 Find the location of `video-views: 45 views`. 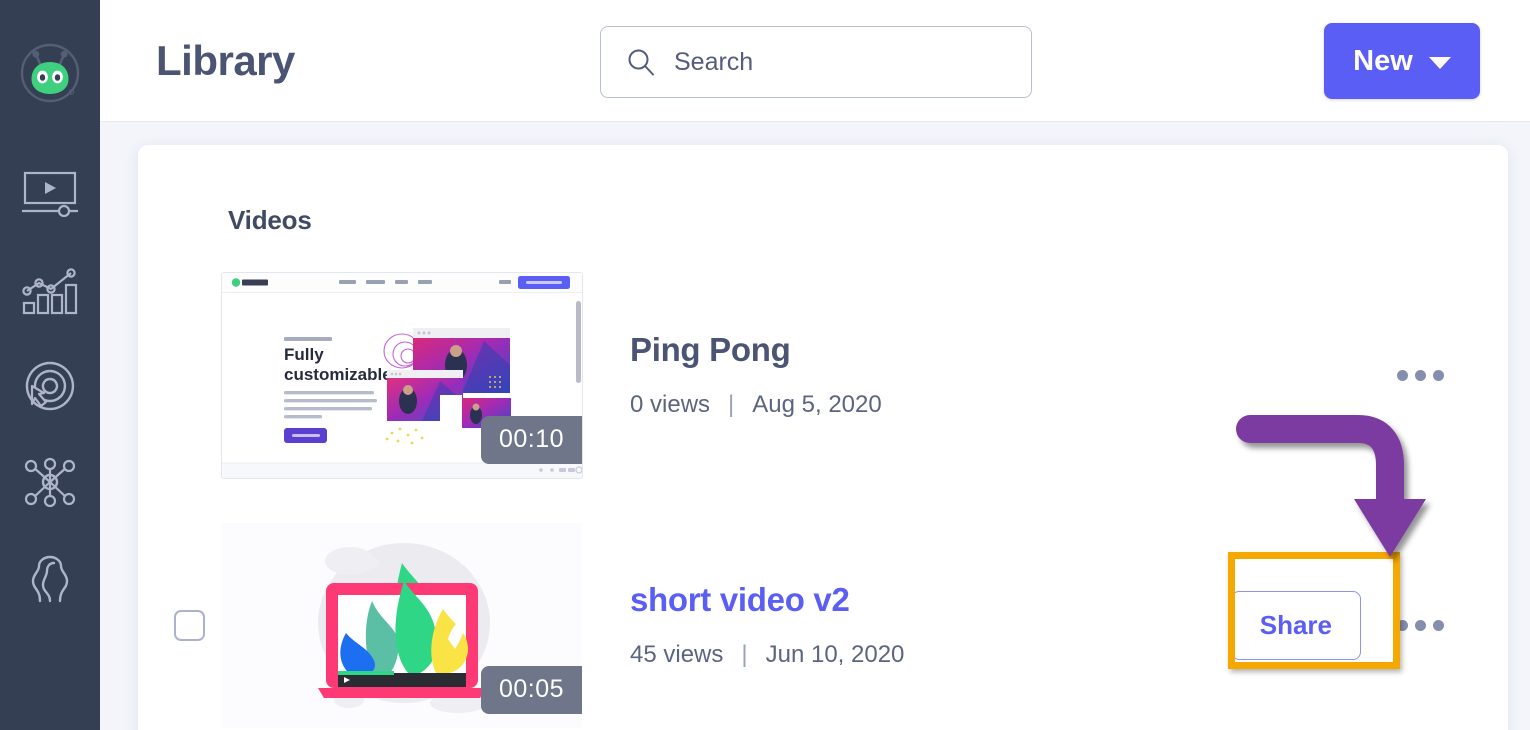

video-views: 45 views is located at coordinates (677, 654).